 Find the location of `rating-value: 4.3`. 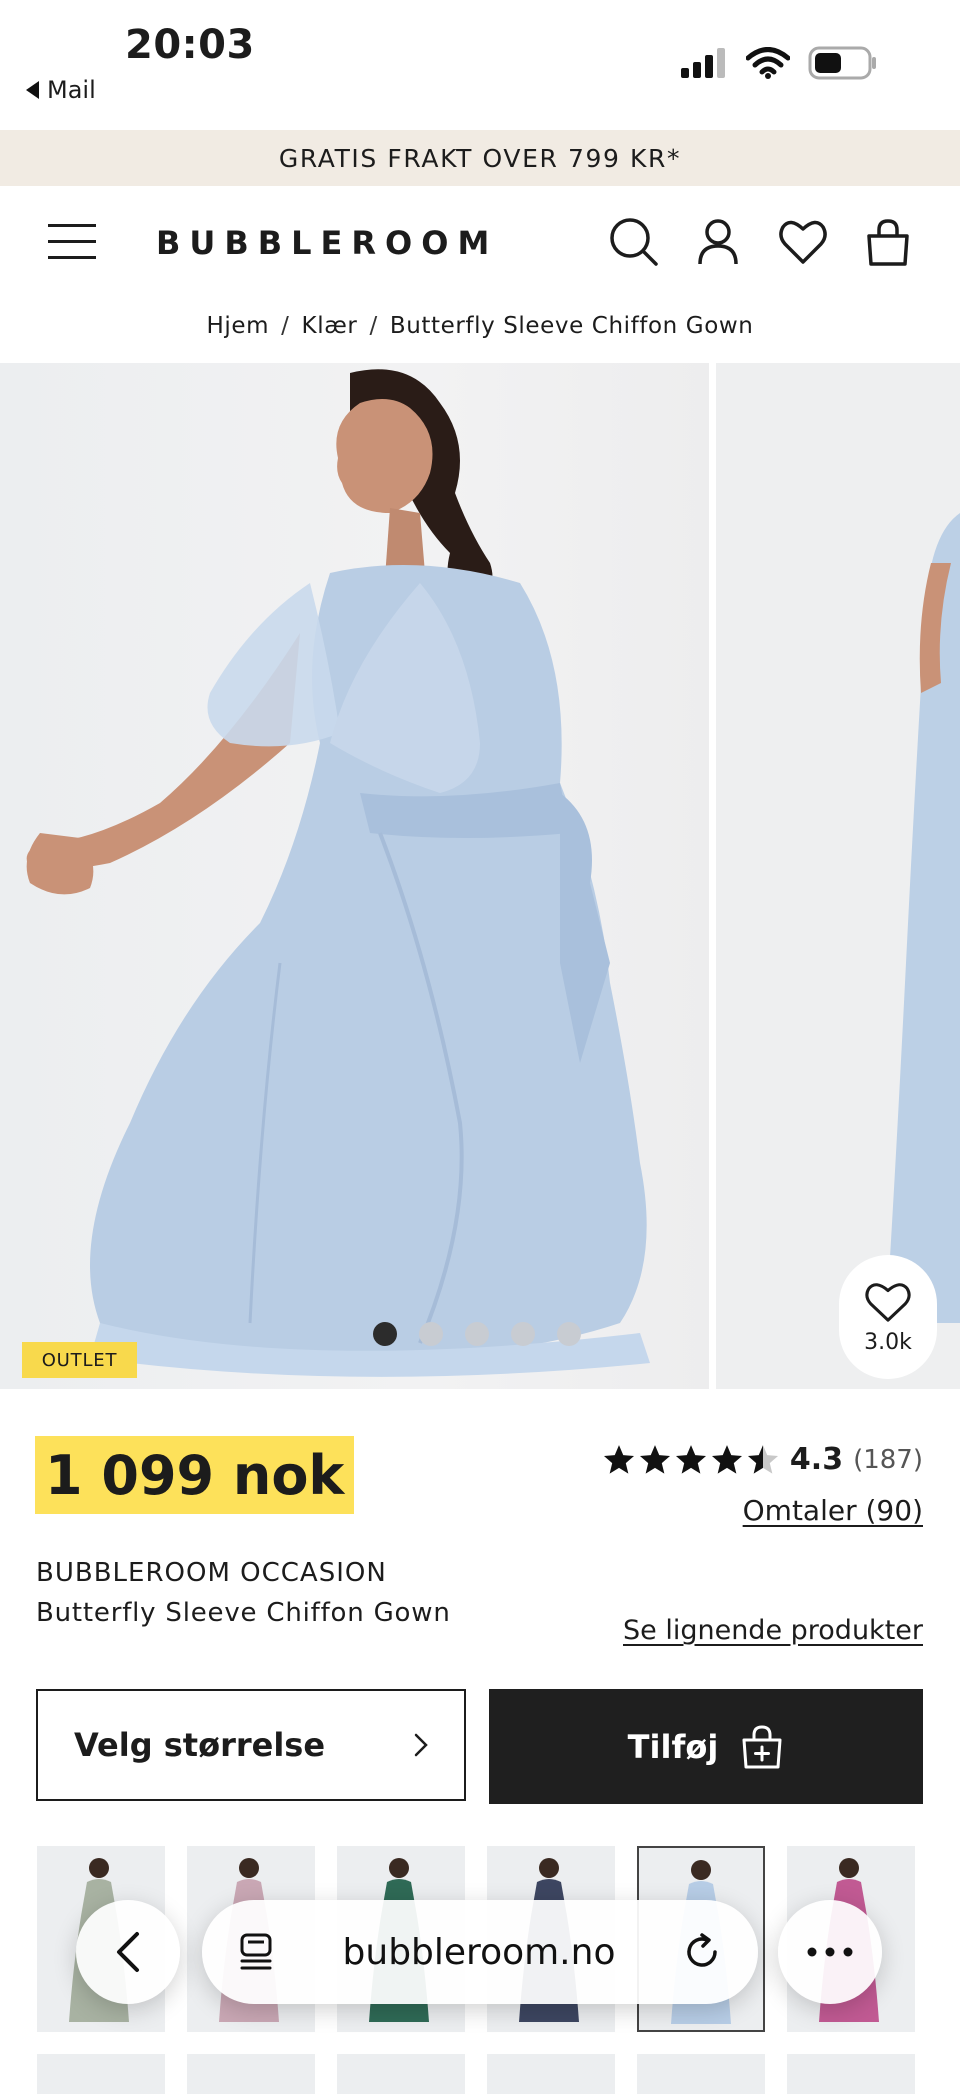

rating-value: 4.3 is located at coordinates (816, 1459).